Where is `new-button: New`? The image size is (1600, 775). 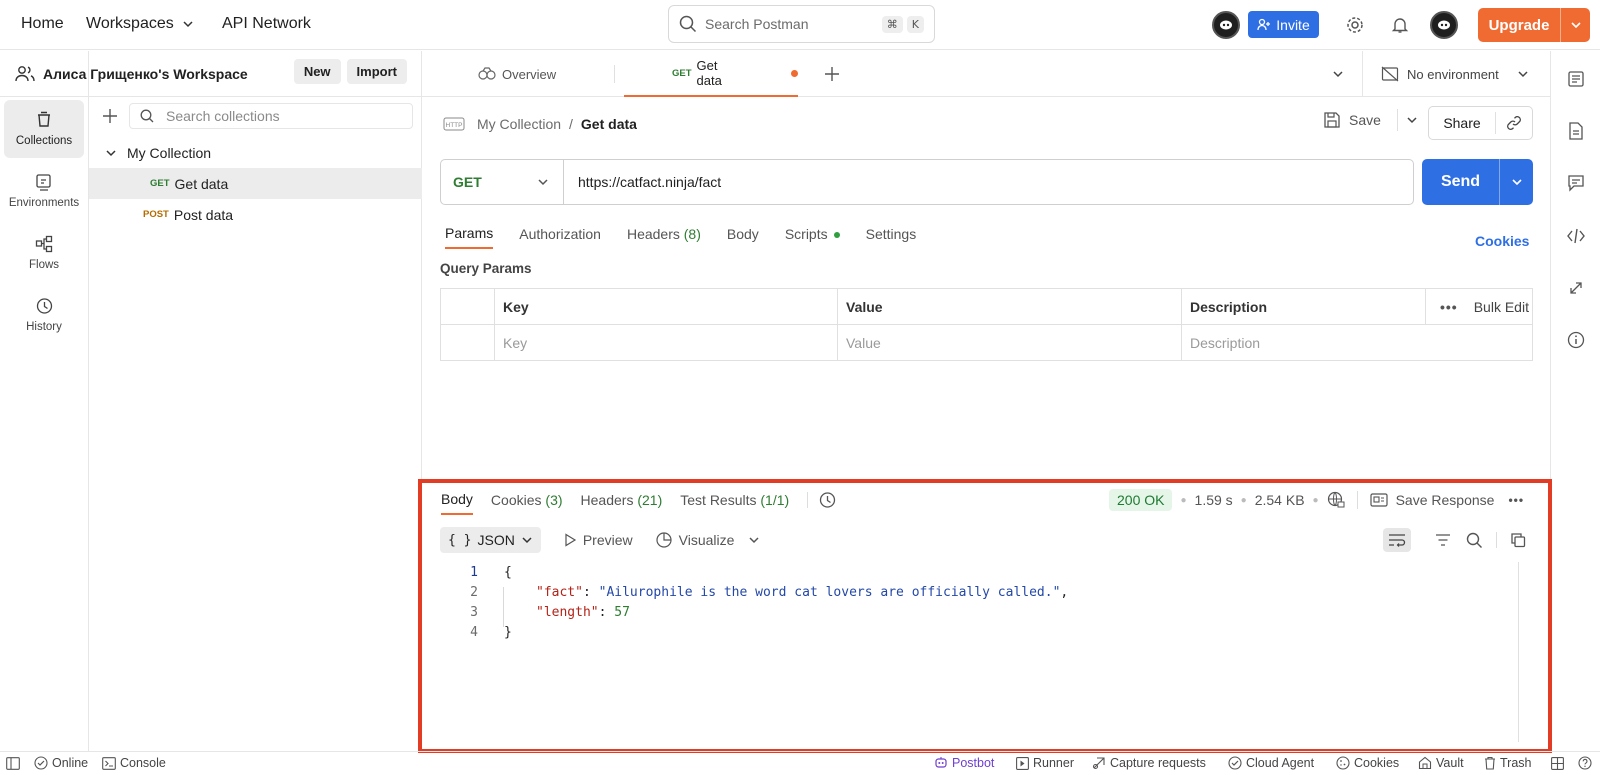
new-button: New is located at coordinates (317, 71).